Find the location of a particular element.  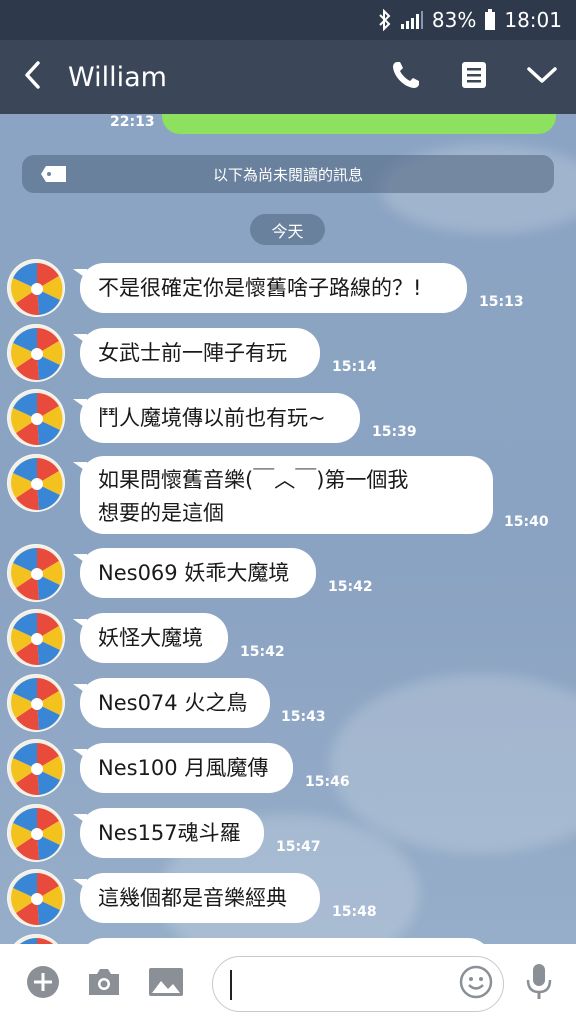

unread-banner: 以下為尚未閱讀的訊息 is located at coordinates (288, 174).